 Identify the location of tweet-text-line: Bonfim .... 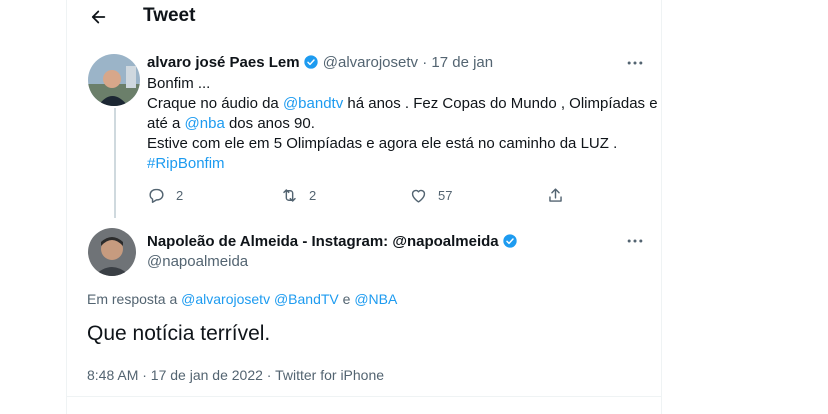
(179, 83).